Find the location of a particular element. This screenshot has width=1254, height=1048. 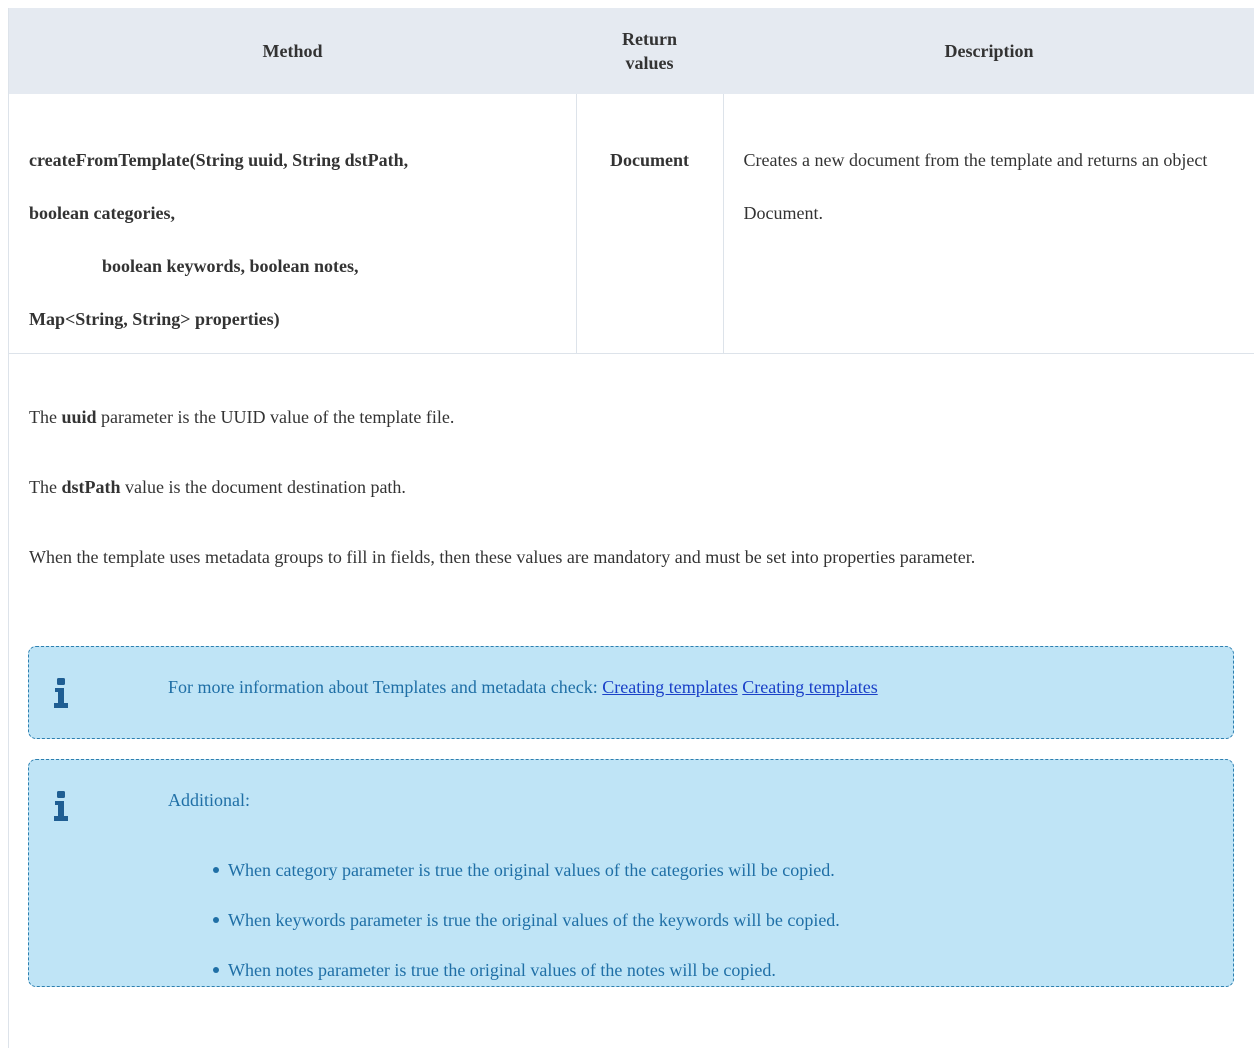

header-return-values: Return values is located at coordinates (649, 51).